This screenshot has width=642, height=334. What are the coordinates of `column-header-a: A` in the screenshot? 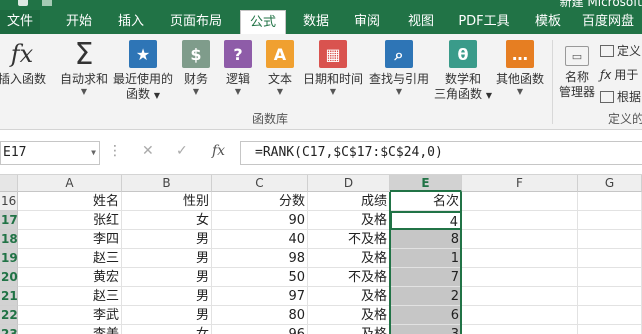 It's located at (70, 183).